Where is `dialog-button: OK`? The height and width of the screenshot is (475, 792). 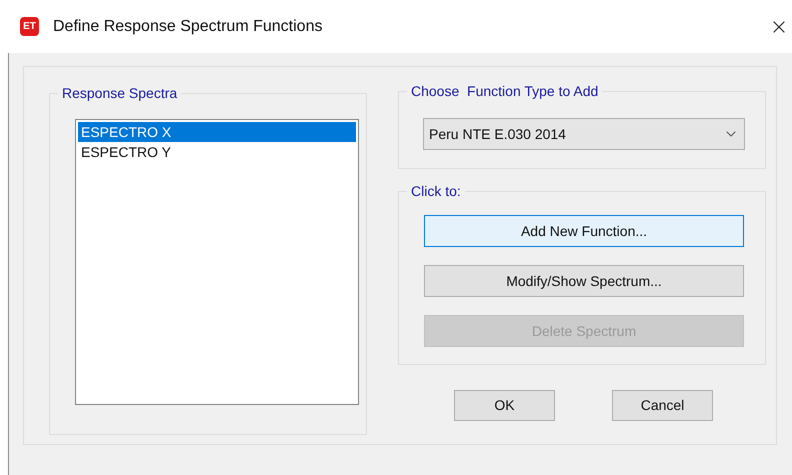 dialog-button: OK is located at coordinates (504, 405).